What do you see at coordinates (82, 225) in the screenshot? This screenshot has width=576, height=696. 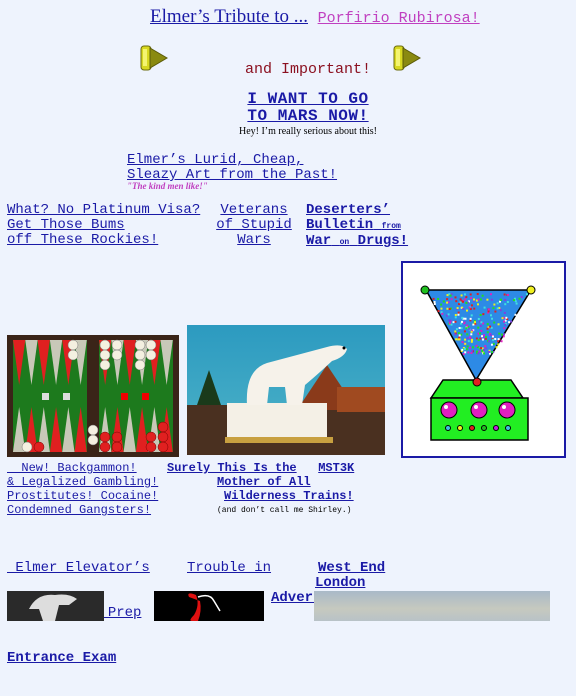 I see `rockies-link: Get Those Bums` at bounding box center [82, 225].